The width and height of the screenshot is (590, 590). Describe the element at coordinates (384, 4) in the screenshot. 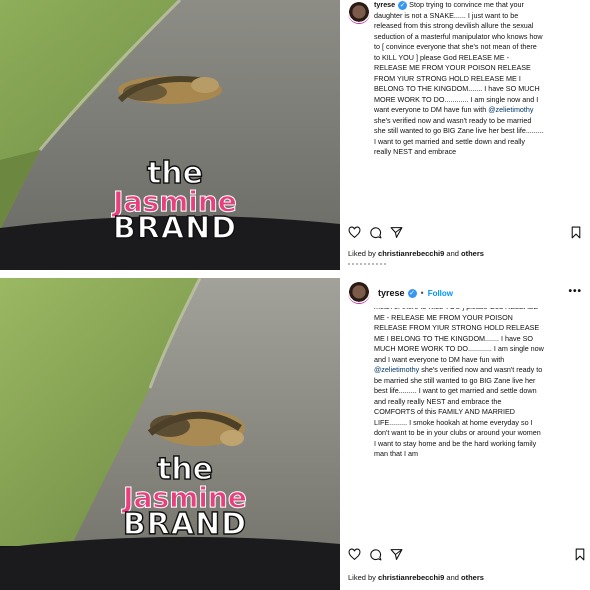

I see `caption-username: tyrese` at that location.